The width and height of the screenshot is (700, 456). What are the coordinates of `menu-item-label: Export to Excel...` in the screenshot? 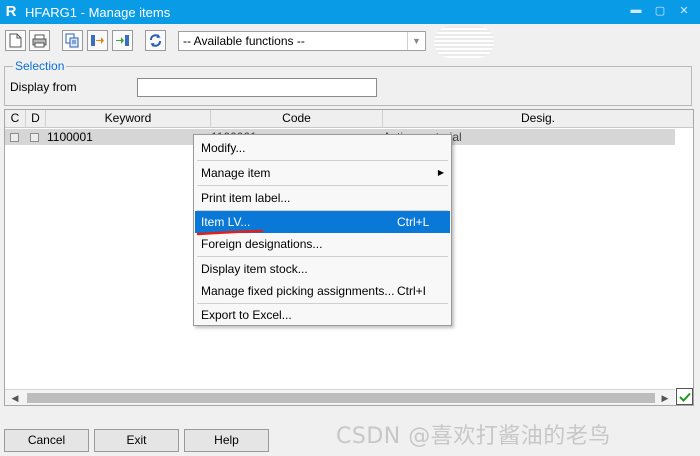 It's located at (246, 315).